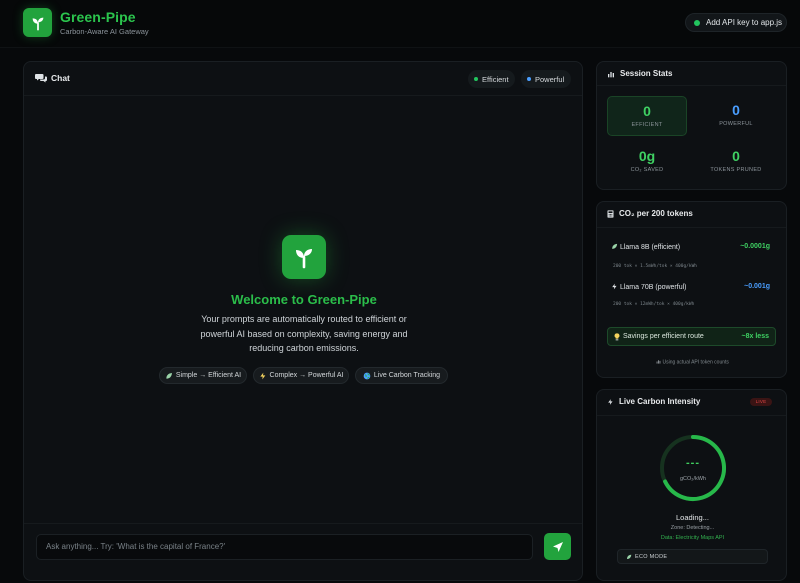 The image size is (800, 583). I want to click on live-carbon-title: Live Carbon Intensity, so click(653, 401).